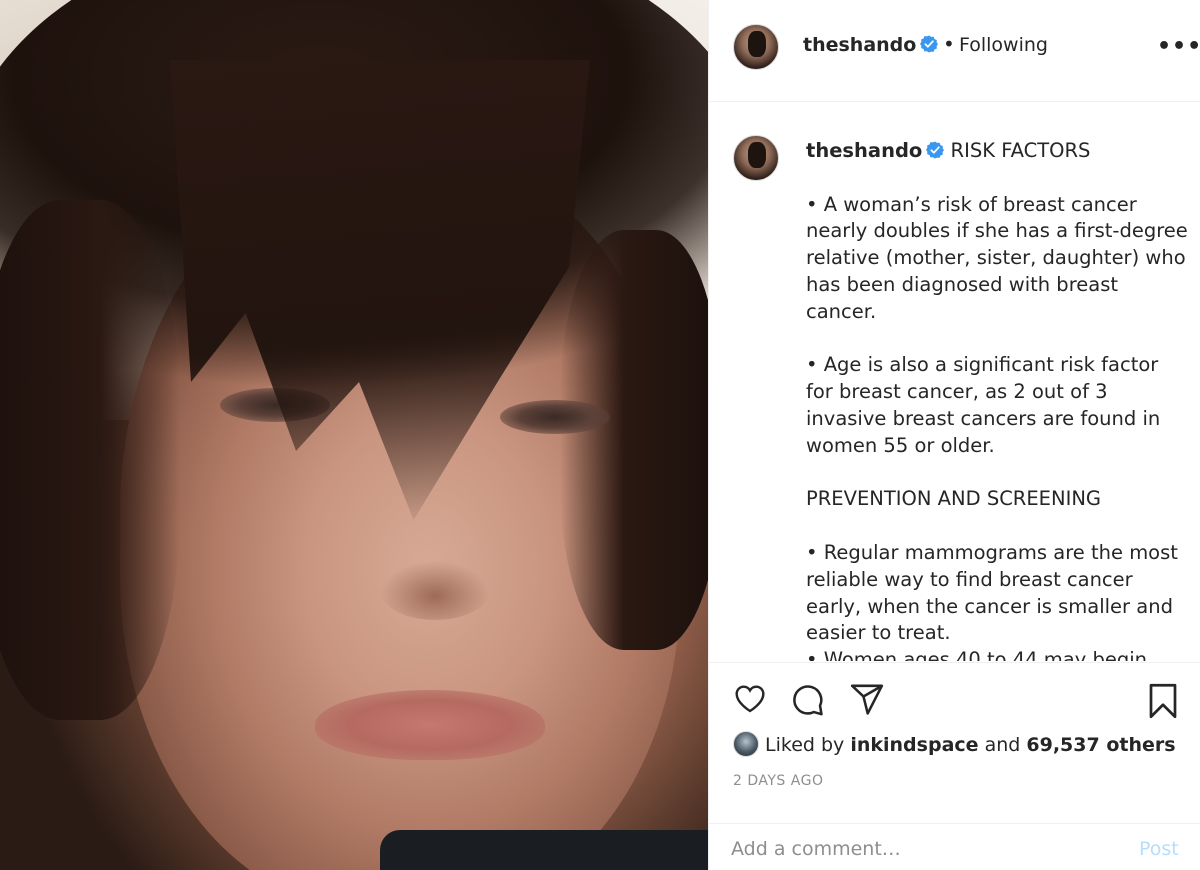 The image size is (1200, 870). I want to click on liker-username: inkindspace, so click(914, 745).